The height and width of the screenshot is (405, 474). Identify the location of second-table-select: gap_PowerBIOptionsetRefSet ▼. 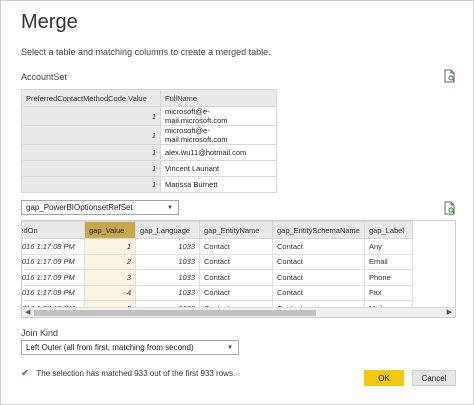
(100, 207).